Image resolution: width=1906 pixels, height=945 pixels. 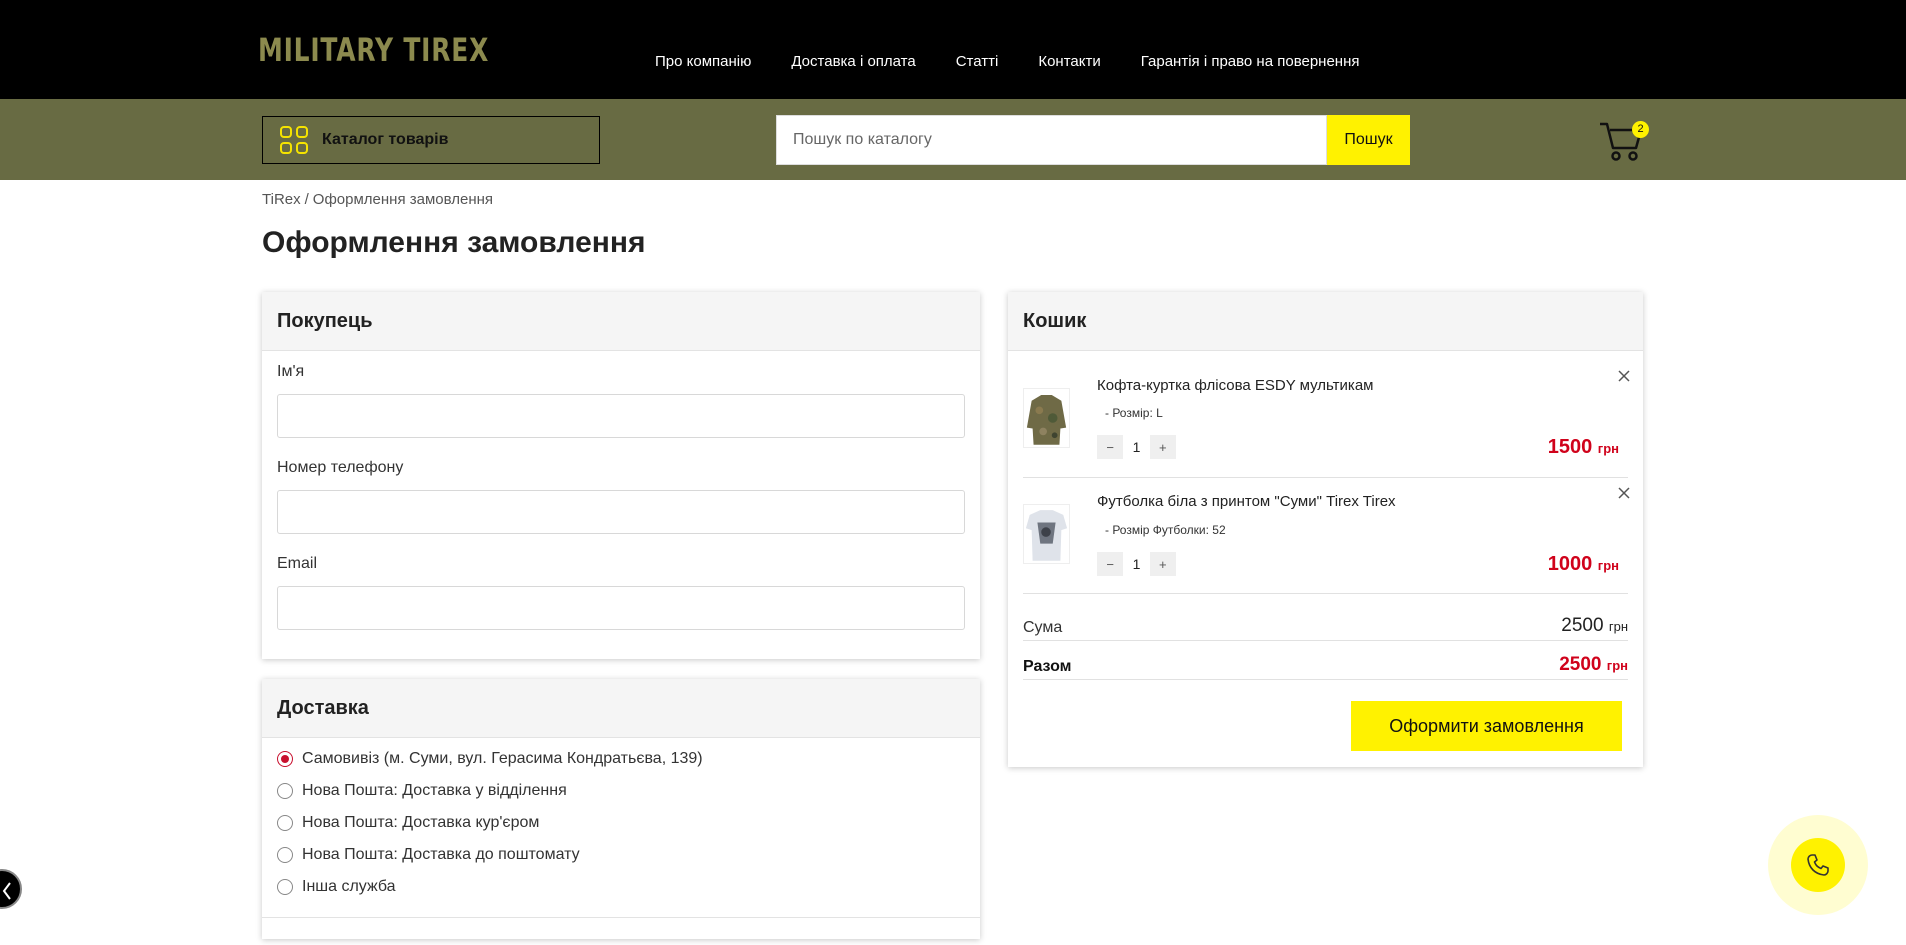 I want to click on delivery-option-other: Інша служба, so click(x=336, y=887).